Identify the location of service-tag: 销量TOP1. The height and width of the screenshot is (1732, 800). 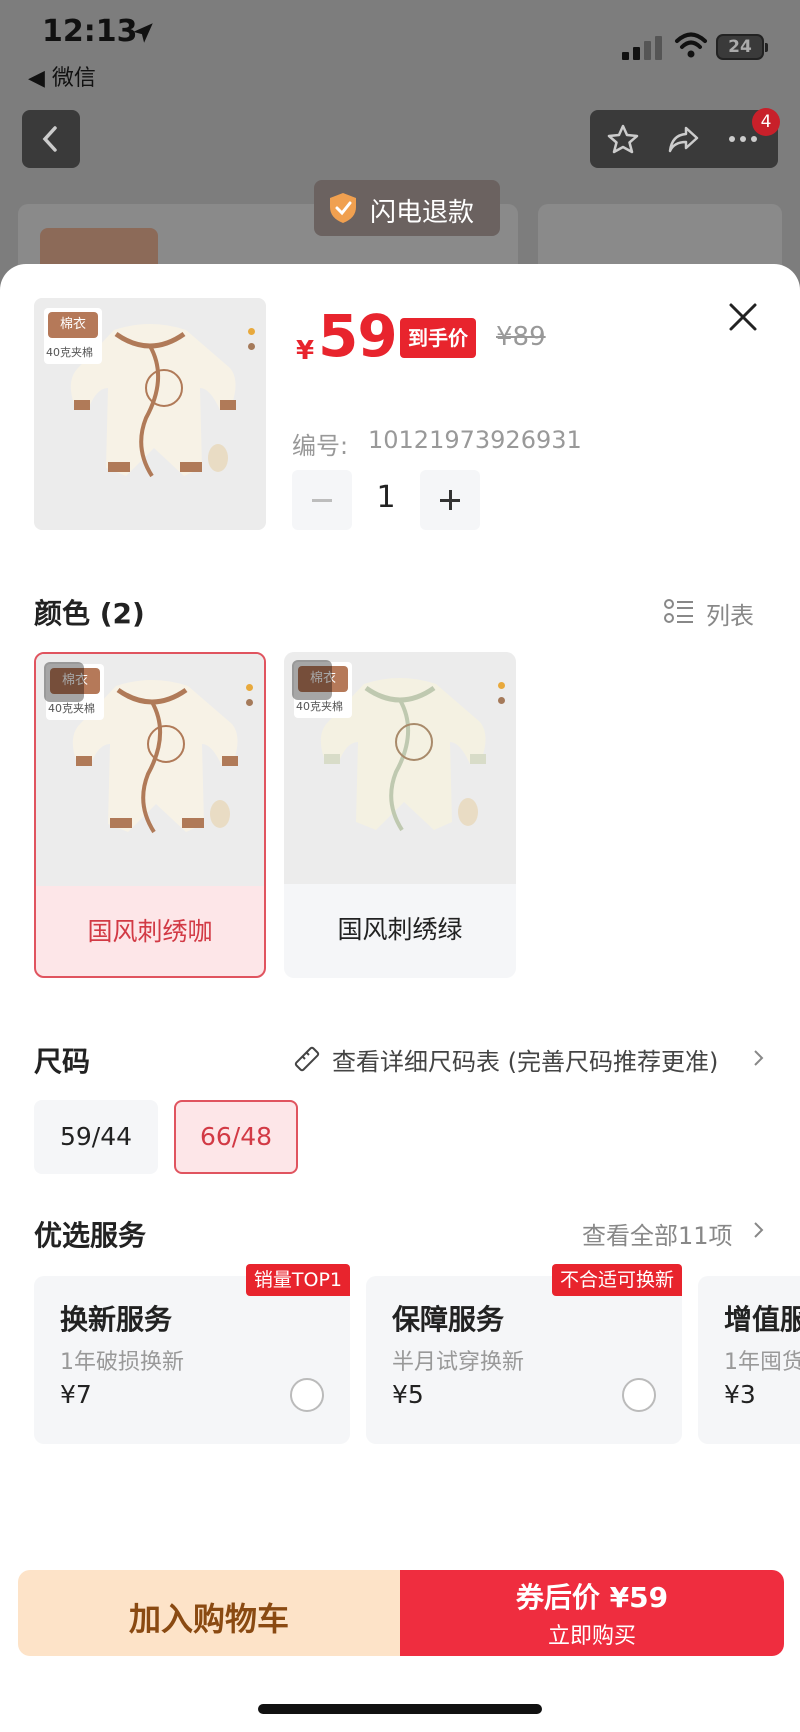
(297, 1280).